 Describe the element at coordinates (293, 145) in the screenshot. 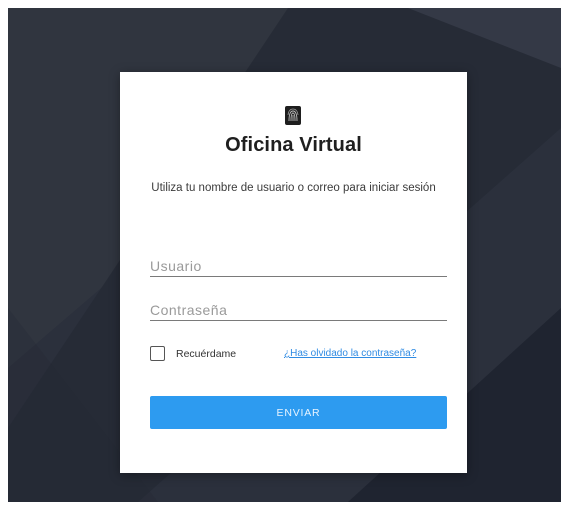

I see `page-title: Oficina Virtual` at that location.